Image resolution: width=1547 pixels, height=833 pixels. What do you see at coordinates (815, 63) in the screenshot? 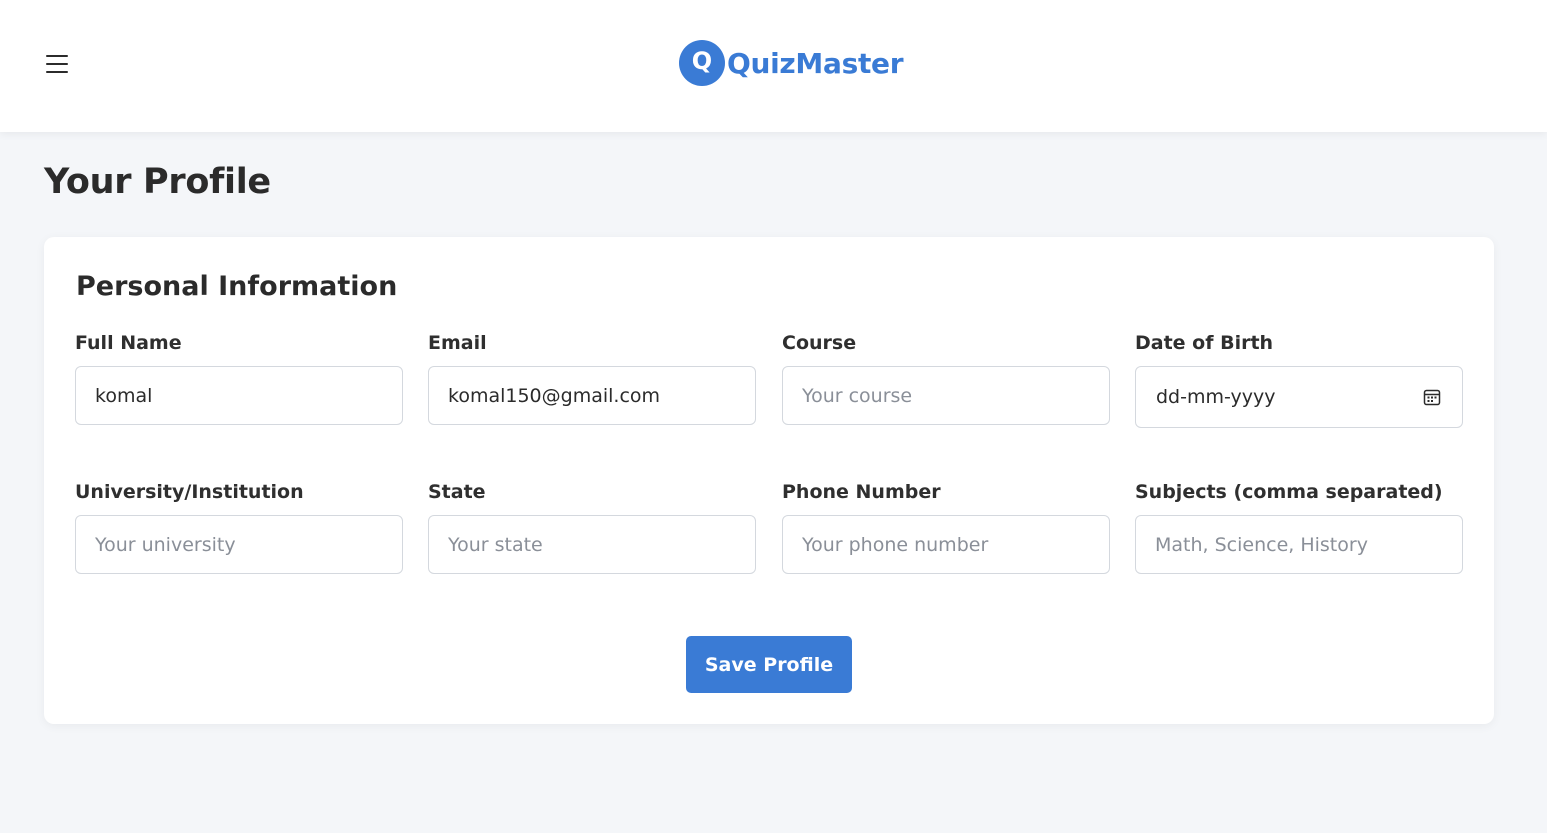
I see `app-name: QuizMaster` at bounding box center [815, 63].